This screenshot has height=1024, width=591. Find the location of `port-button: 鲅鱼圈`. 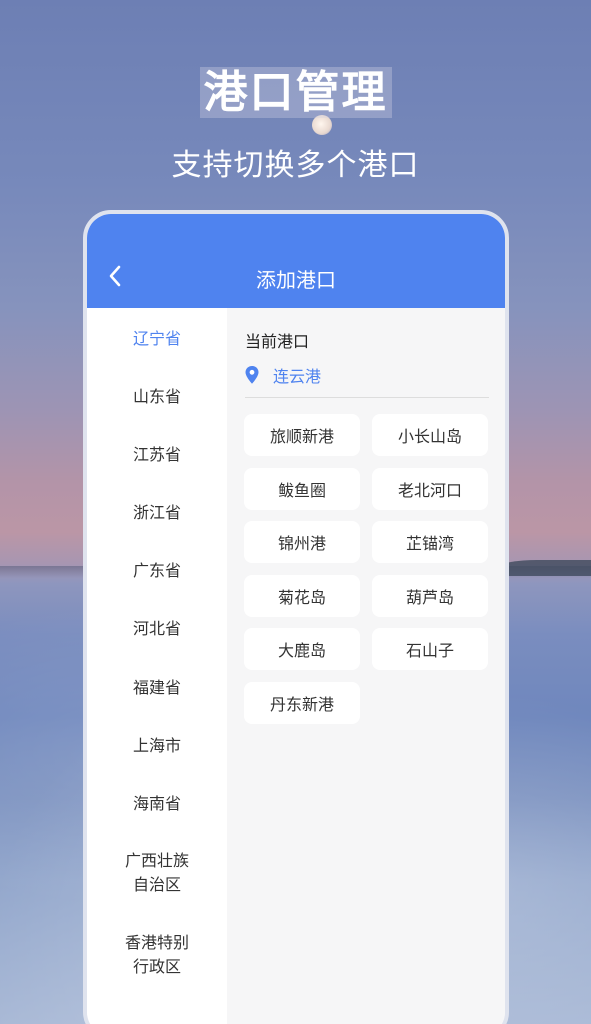

port-button: 鲅鱼圈 is located at coordinates (302, 489).